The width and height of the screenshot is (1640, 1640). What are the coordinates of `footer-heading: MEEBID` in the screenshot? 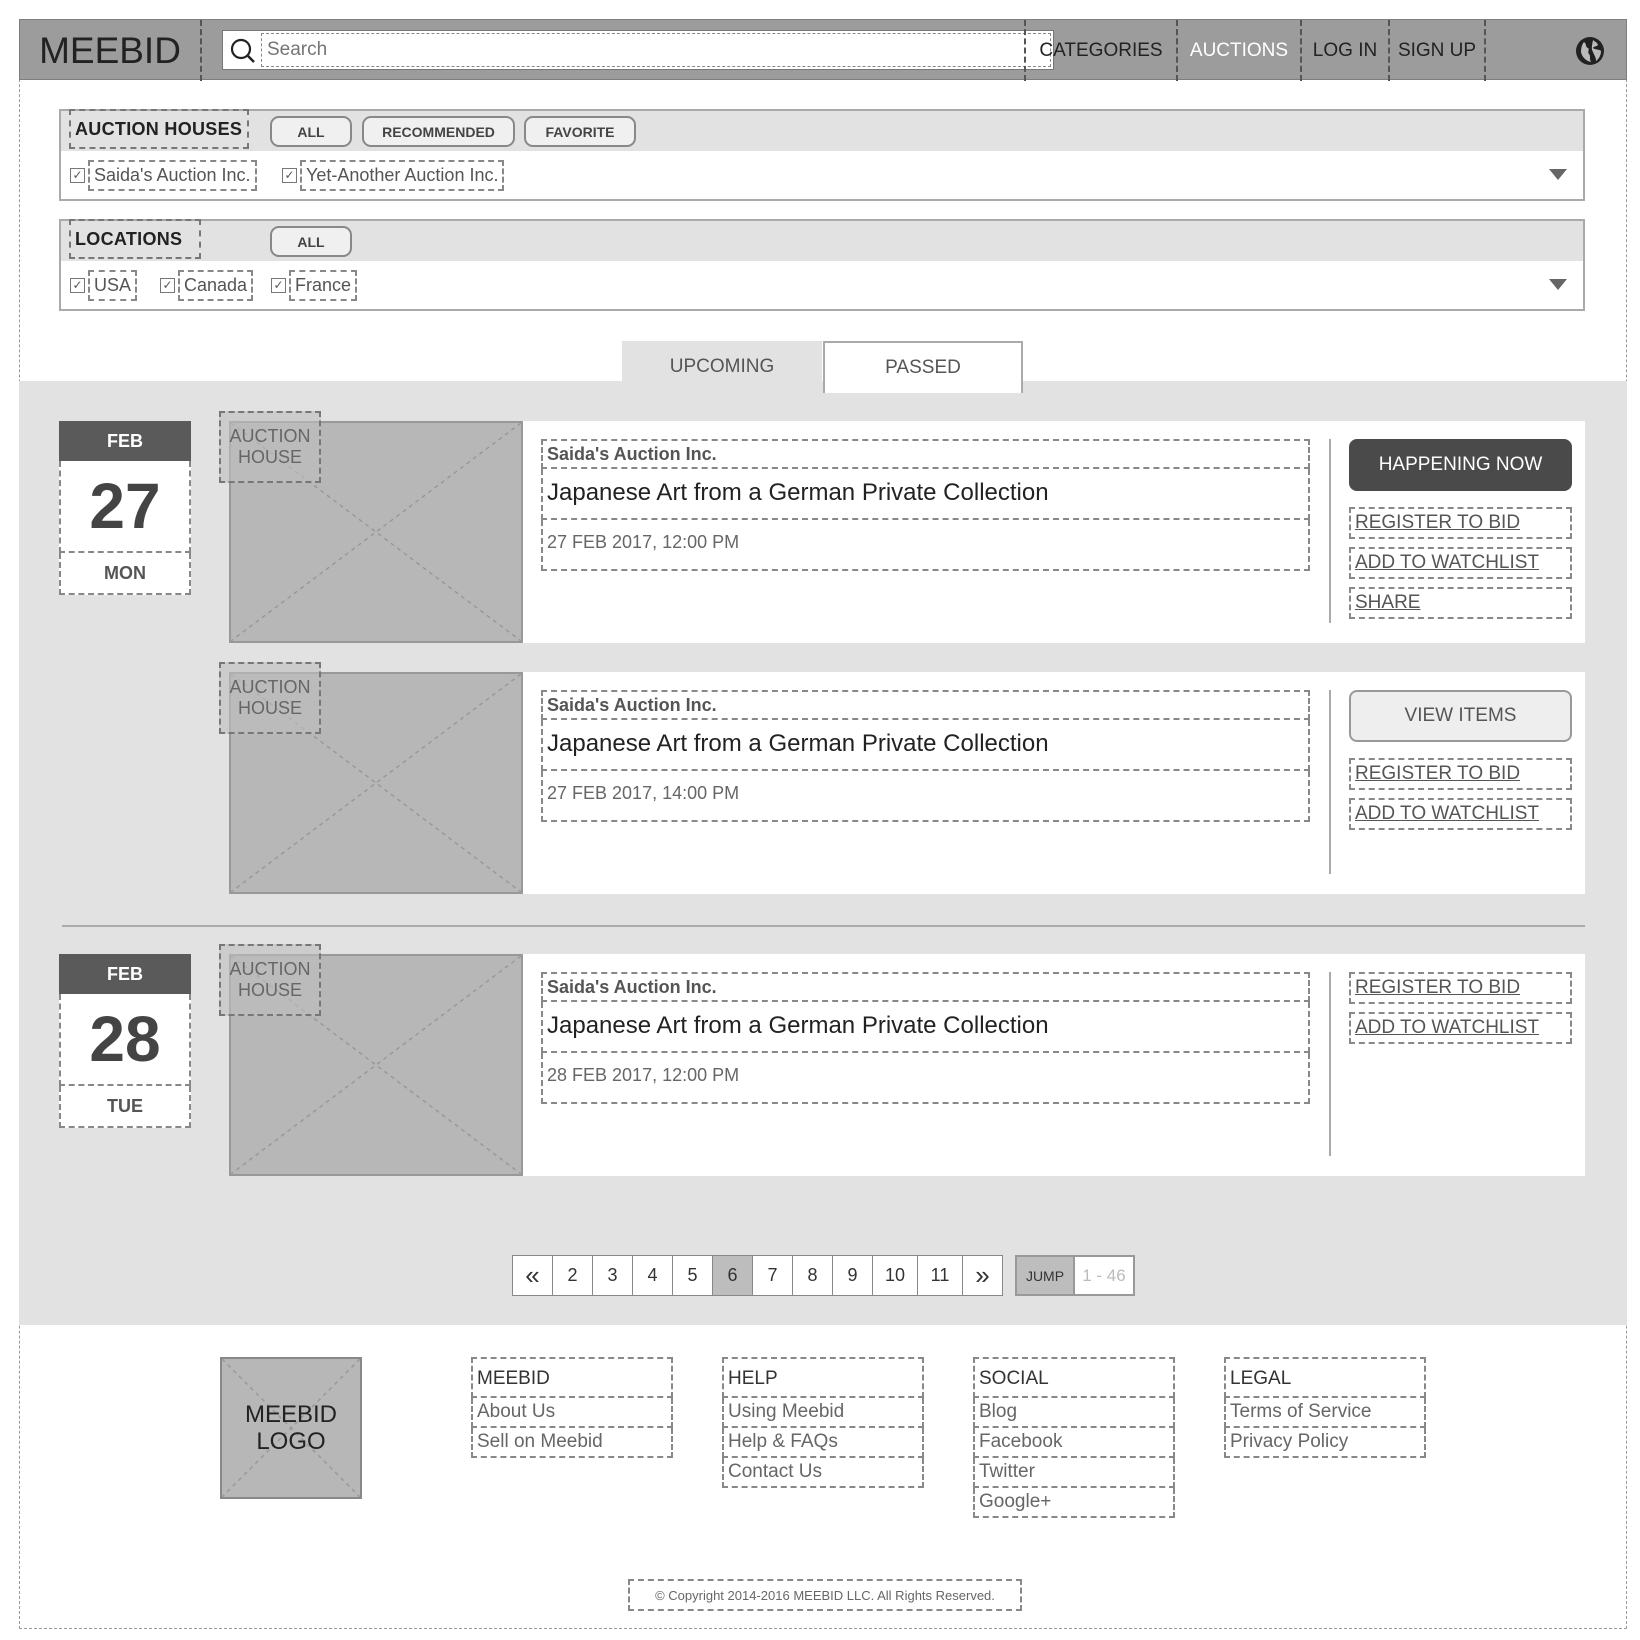 It's located at (572, 1377).